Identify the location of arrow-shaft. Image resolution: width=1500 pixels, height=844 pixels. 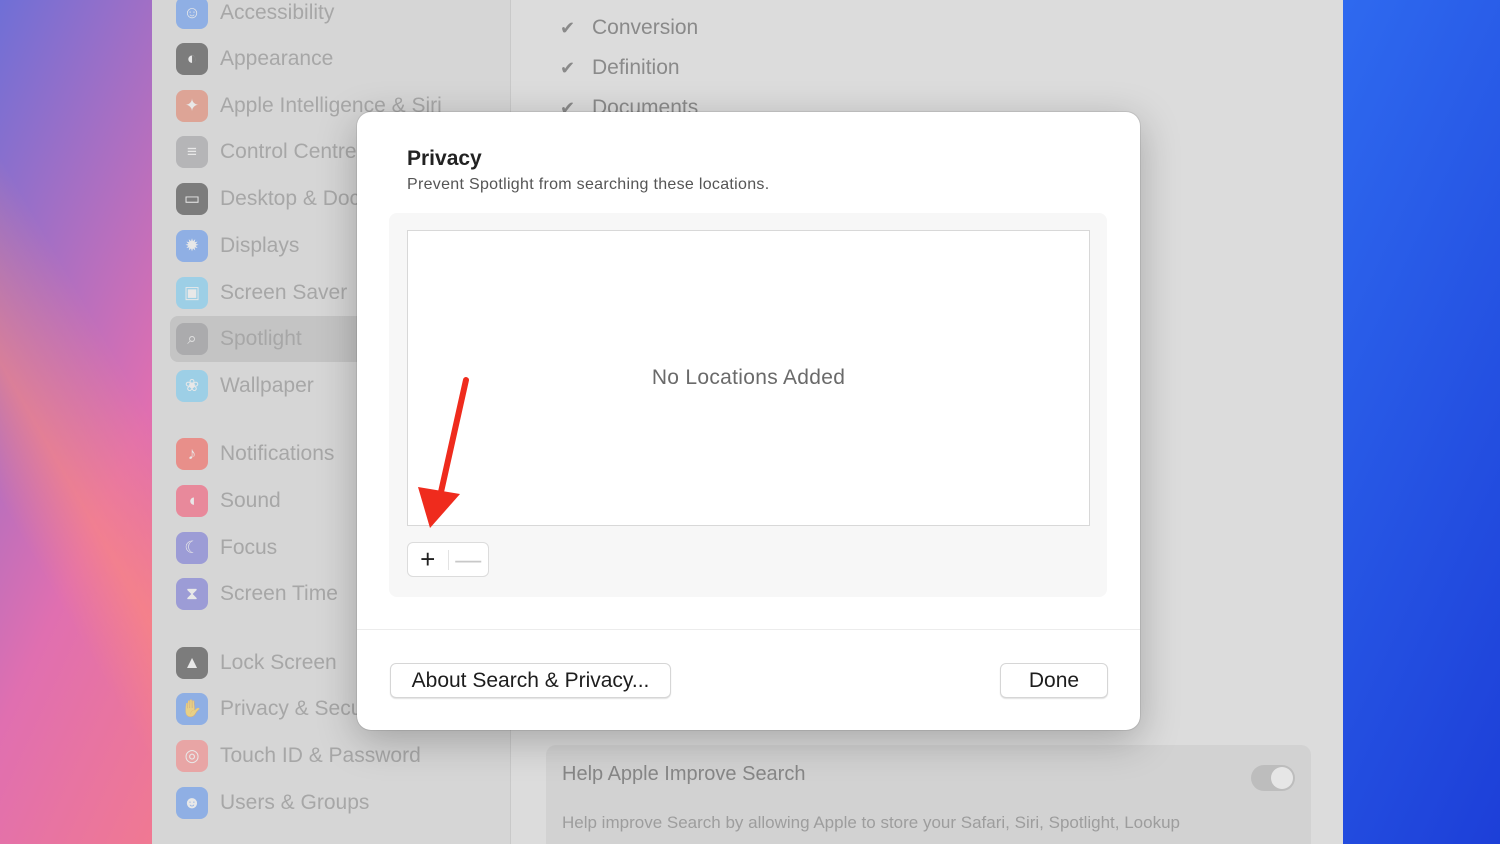
(453, 436).